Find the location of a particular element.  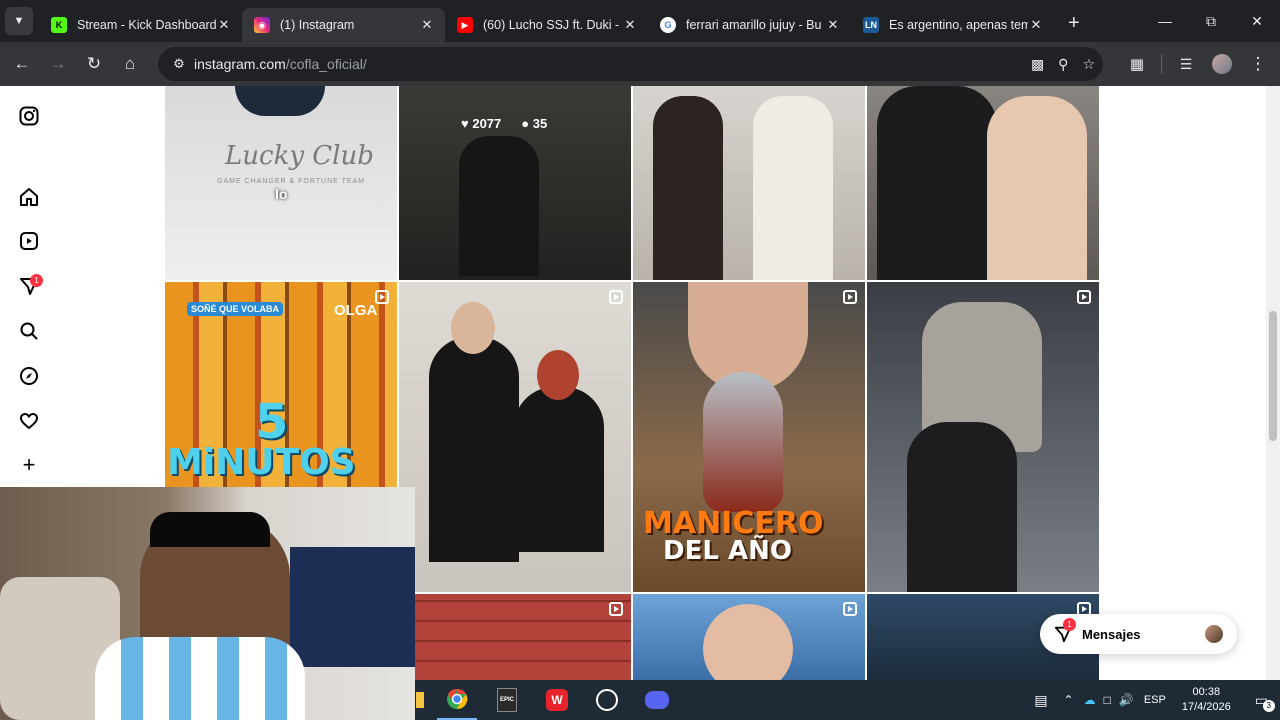

close-window-button: ✕ is located at coordinates (1257, 21).